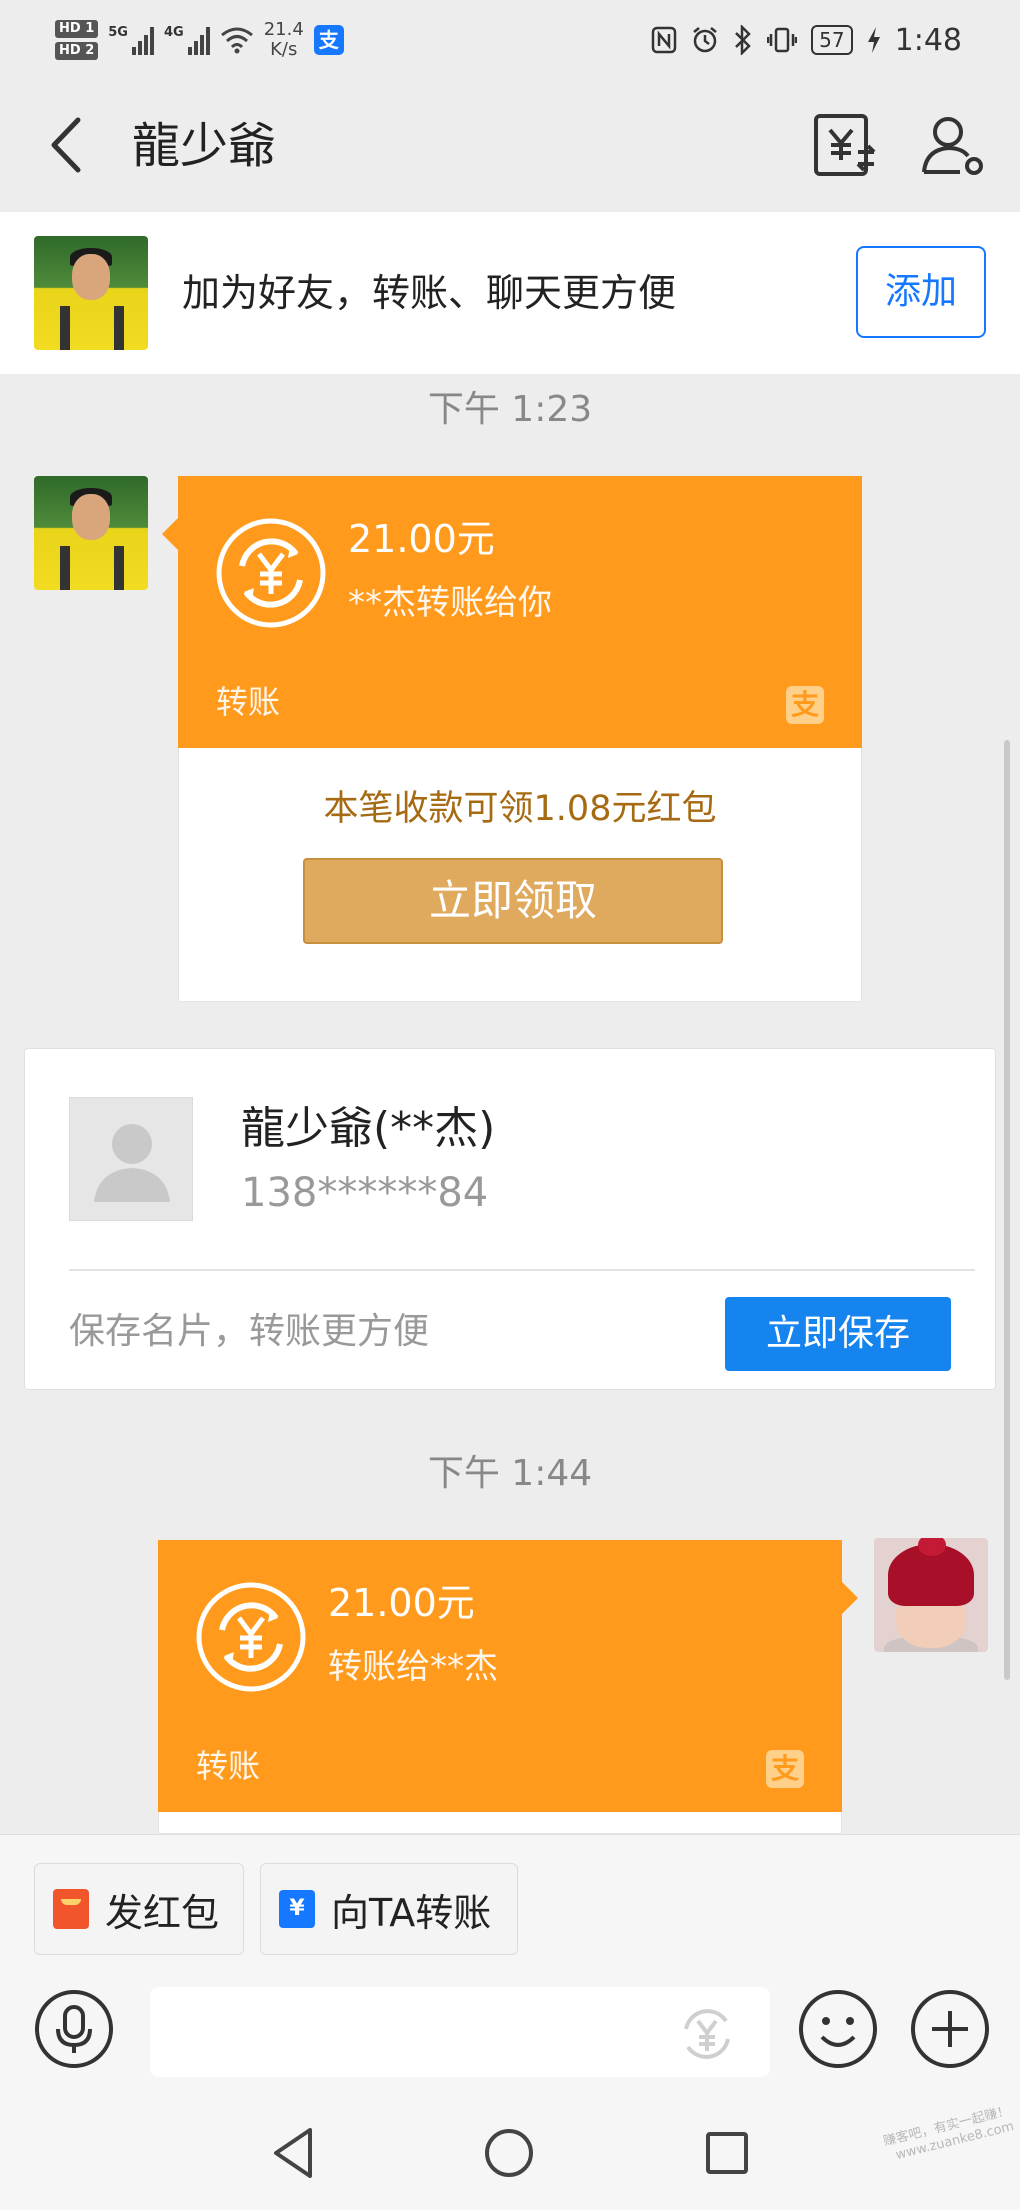 The image size is (1020, 2210). What do you see at coordinates (236, 40) in the screenshot?
I see `wifi-icon` at bounding box center [236, 40].